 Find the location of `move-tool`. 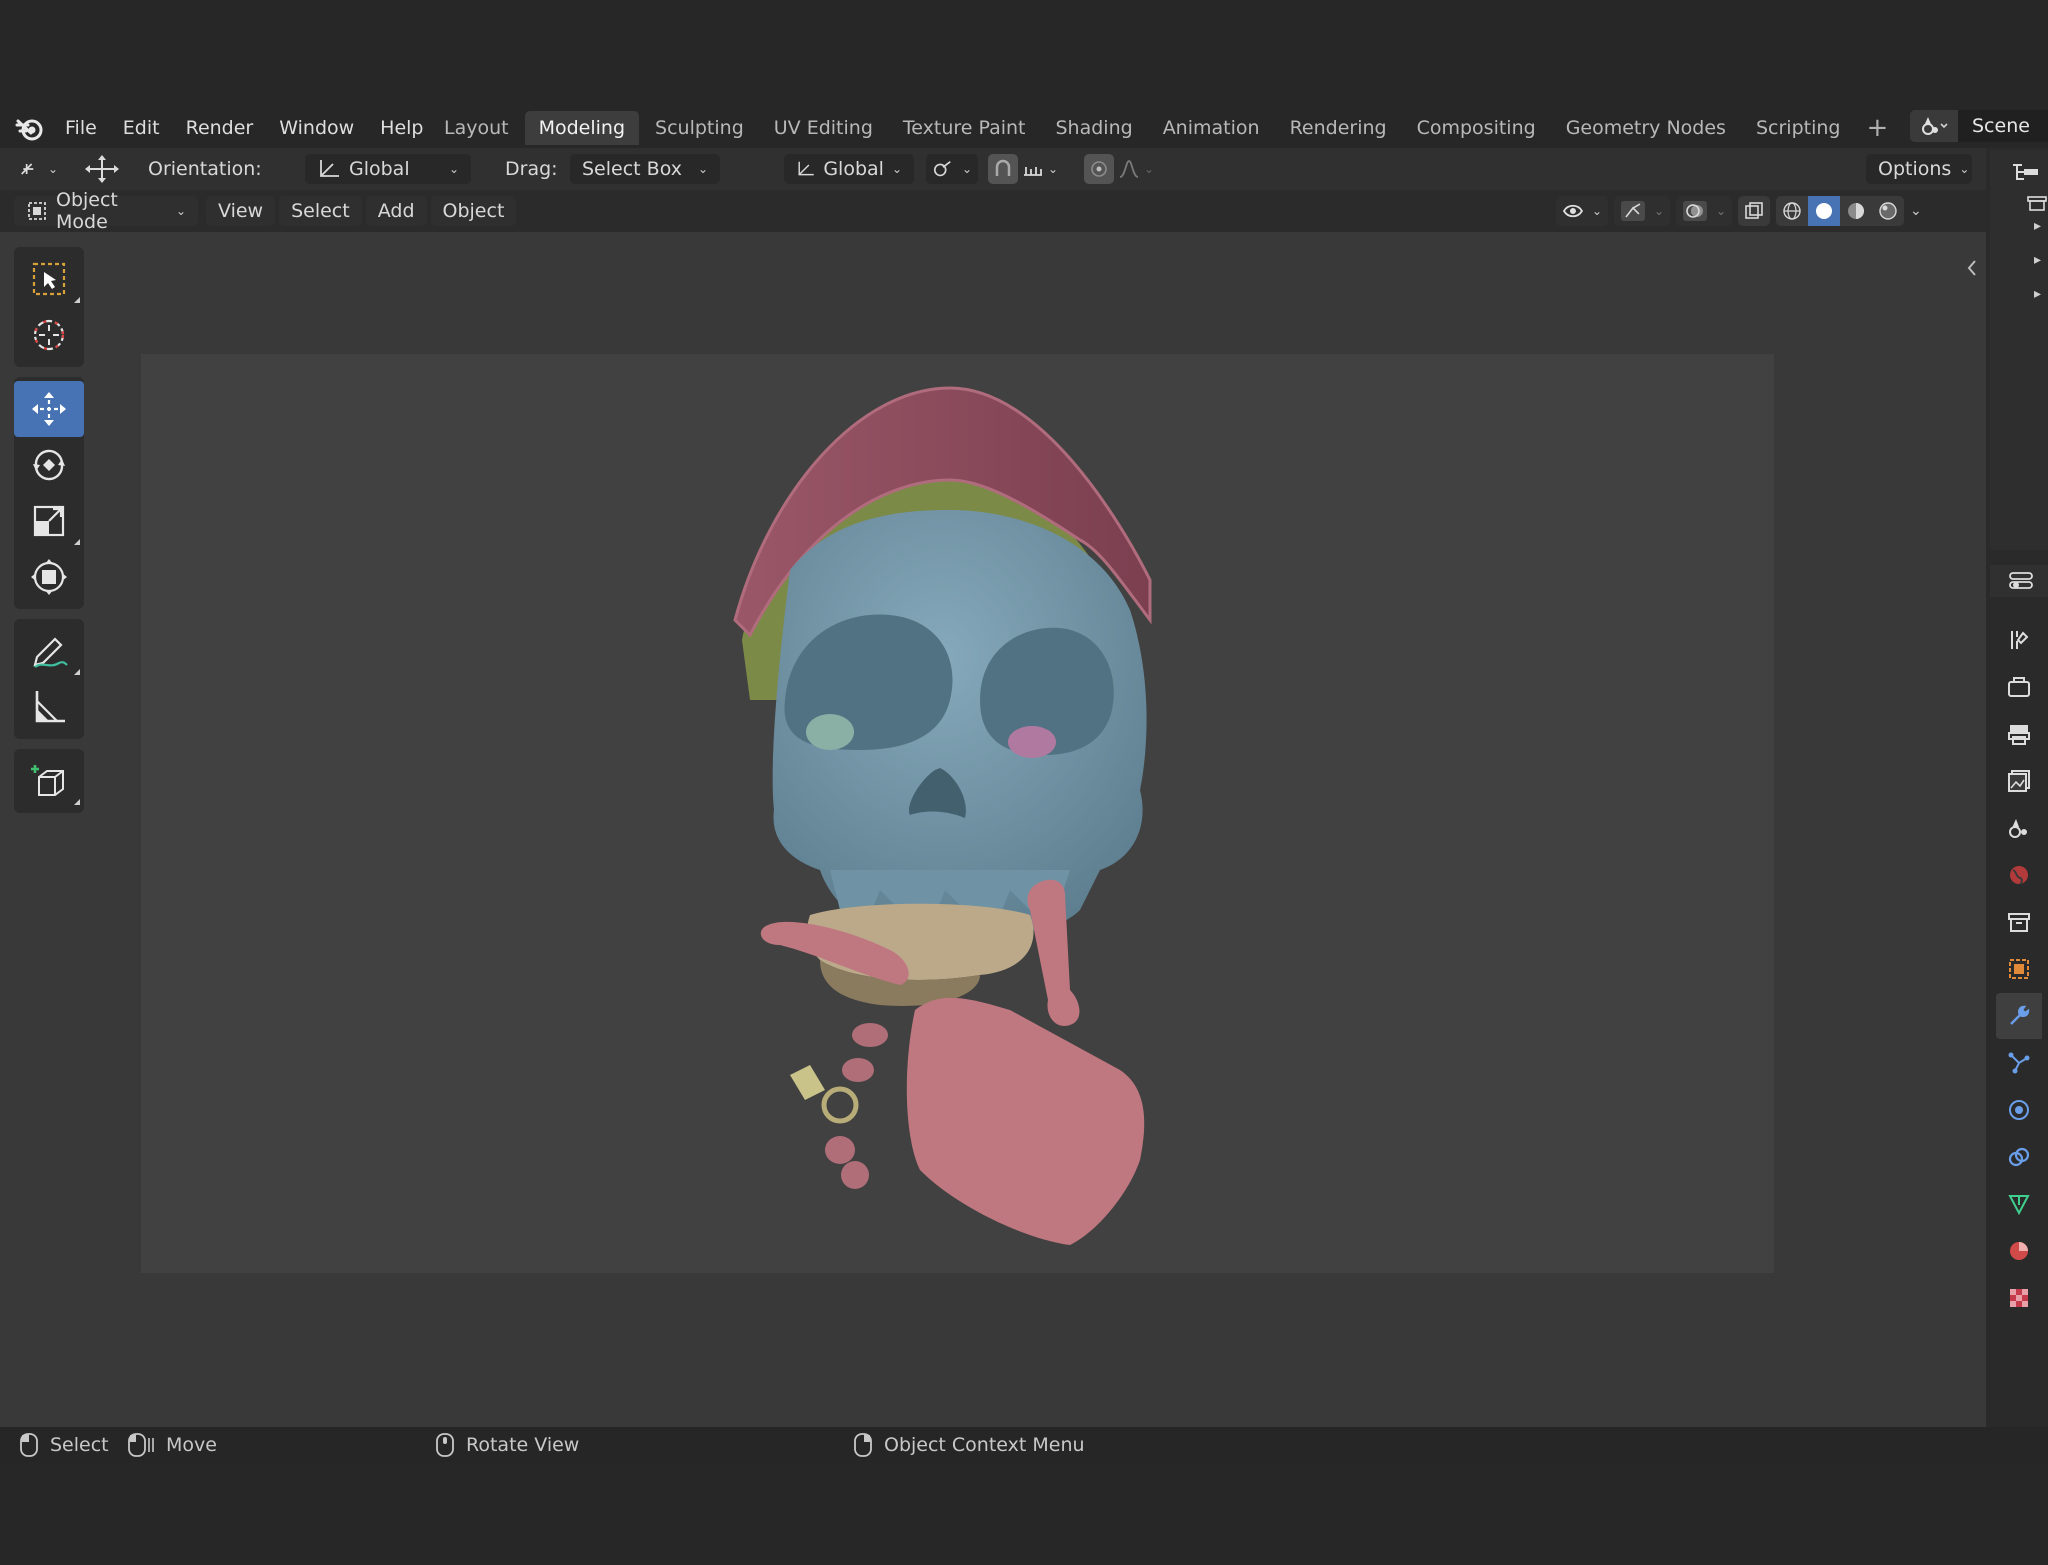

move-tool is located at coordinates (49, 409).